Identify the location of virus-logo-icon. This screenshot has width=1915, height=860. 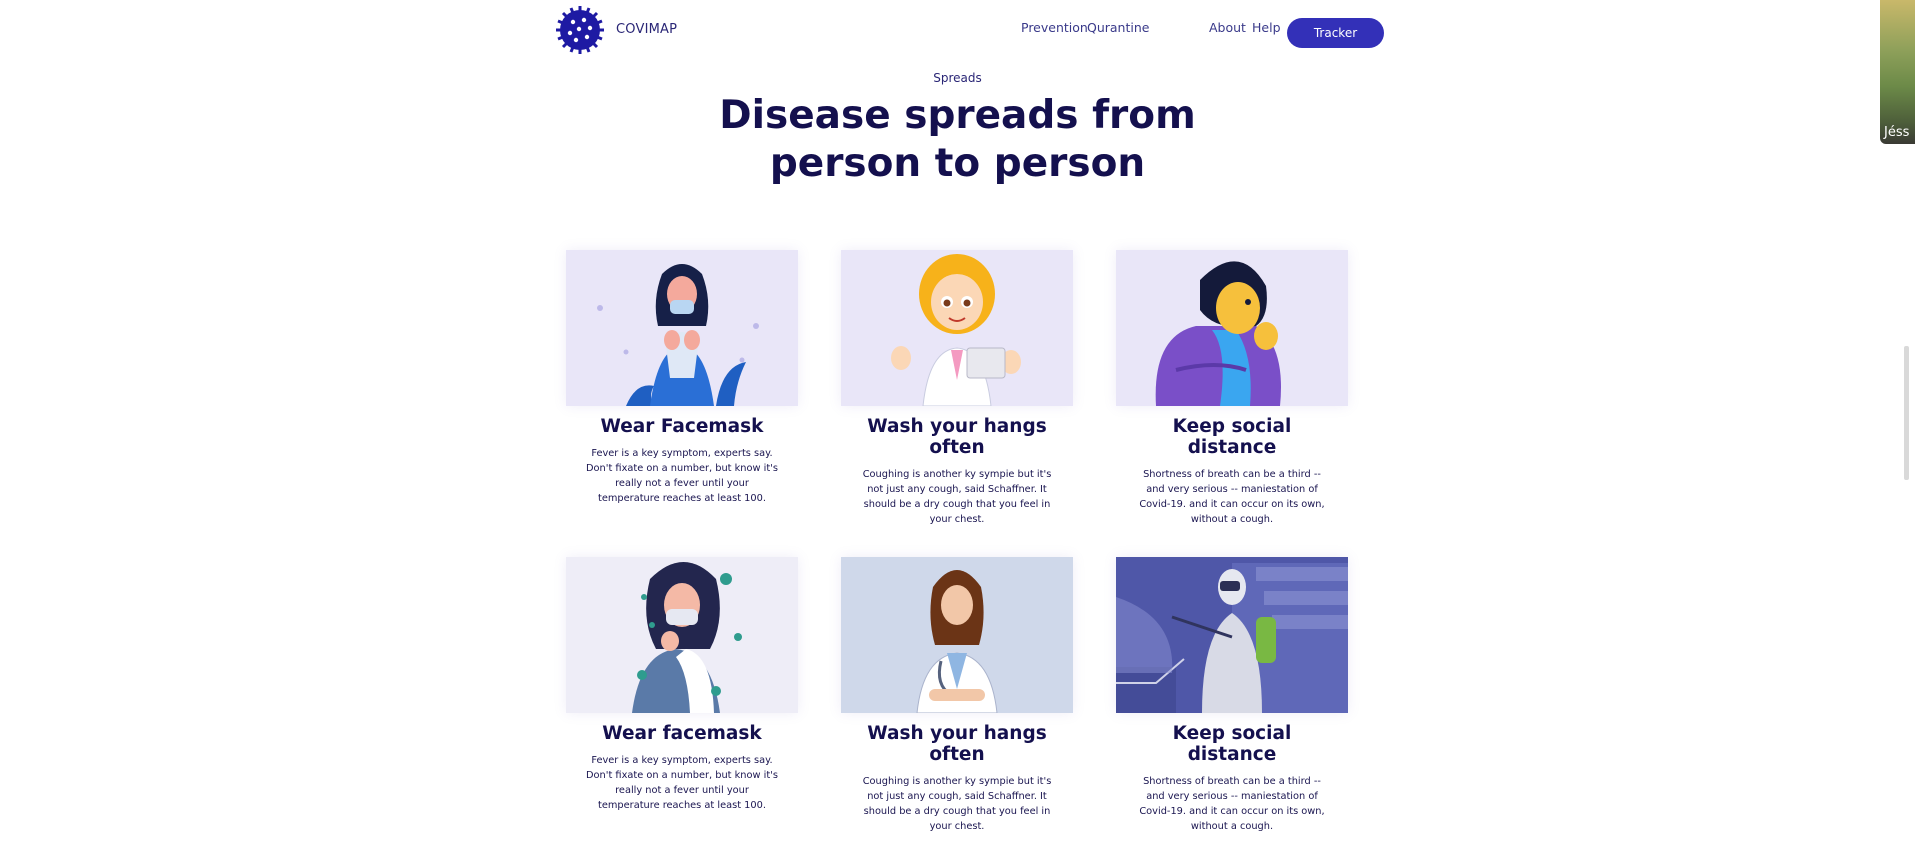
(580, 30).